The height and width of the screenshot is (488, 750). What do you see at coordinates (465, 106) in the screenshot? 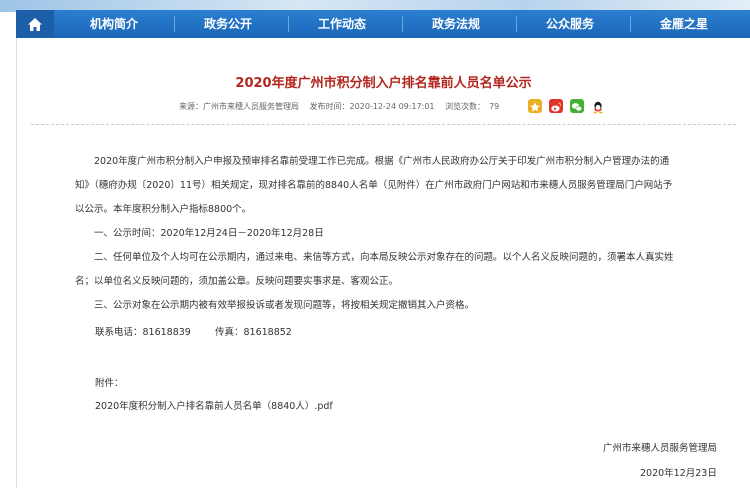
I see `view-count-label: 浏览次数：` at bounding box center [465, 106].